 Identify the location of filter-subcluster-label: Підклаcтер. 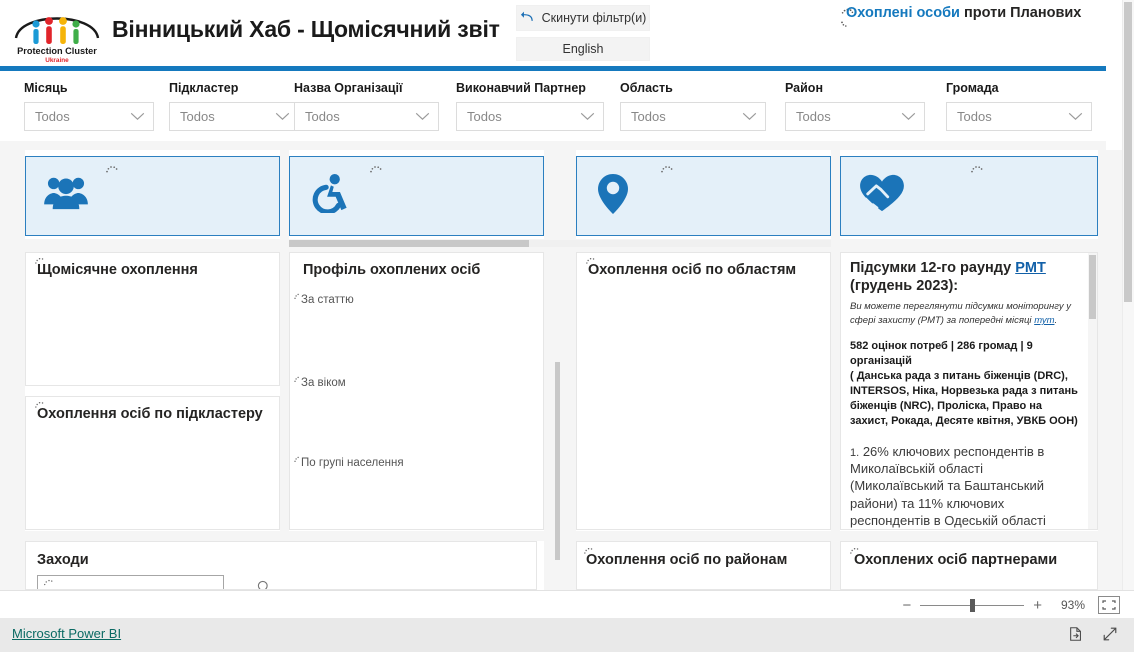
(204, 88).